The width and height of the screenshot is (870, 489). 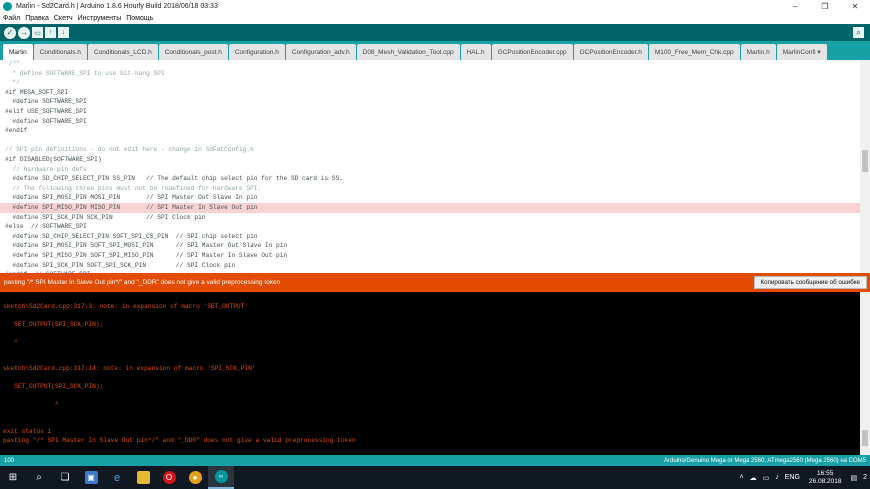 What do you see at coordinates (193, 52) in the screenshot?
I see `tab-3: Conditionals_post.h` at bounding box center [193, 52].